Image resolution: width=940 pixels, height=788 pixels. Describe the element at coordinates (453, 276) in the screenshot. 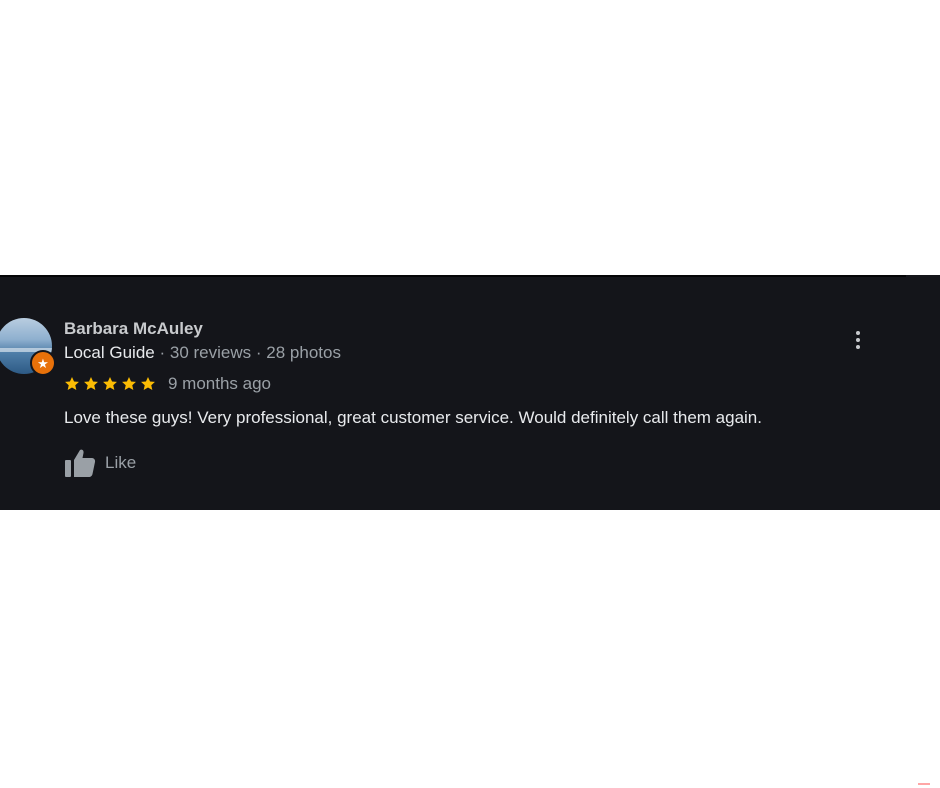

I see `card-divider` at that location.